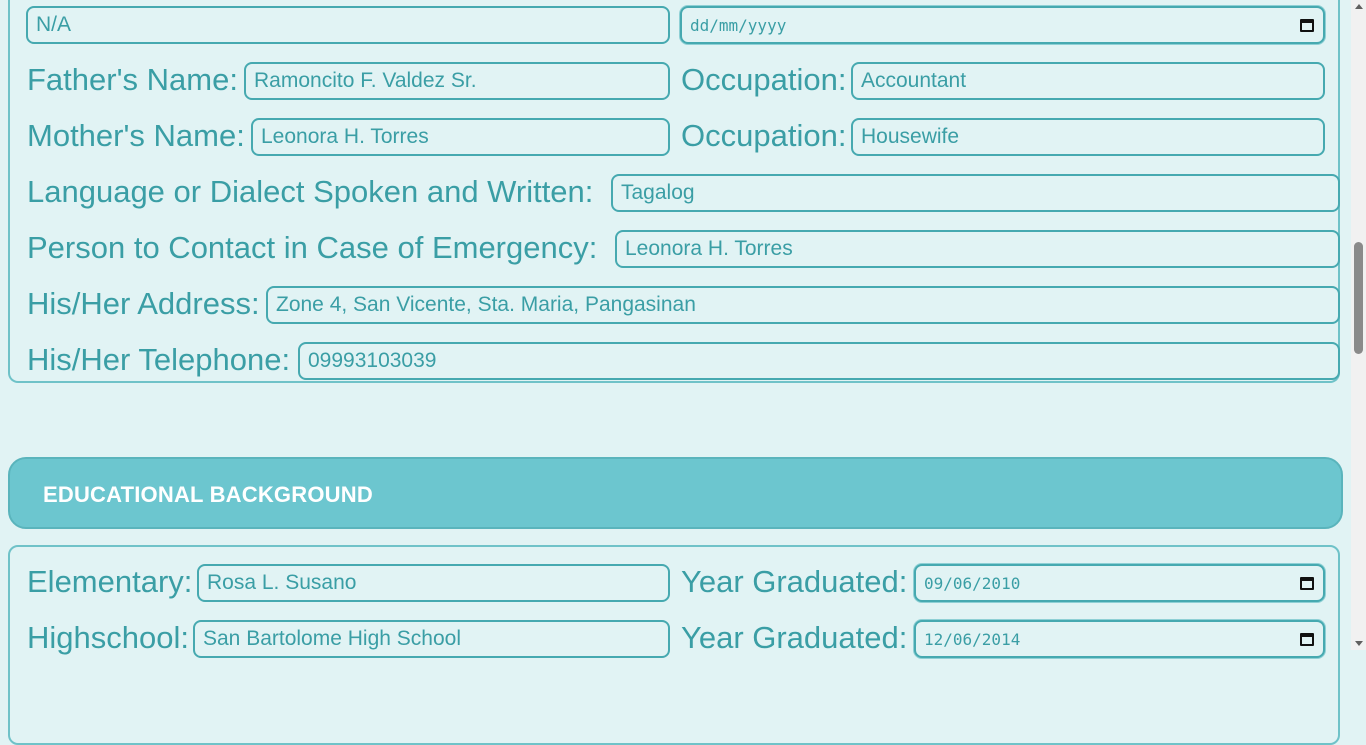 This screenshot has width=1366, height=745. I want to click on highschool-label: Highschool:, so click(108, 637).